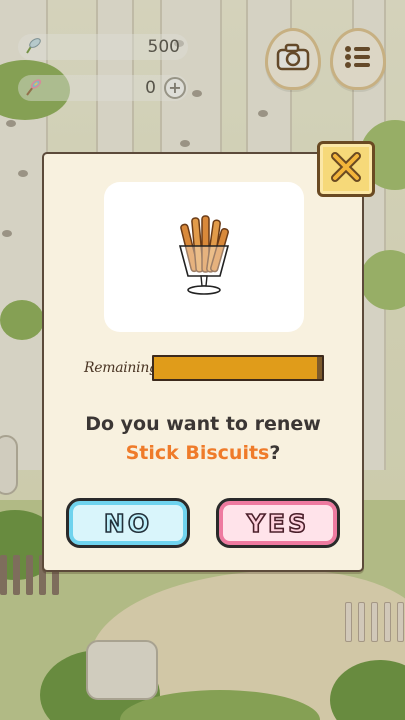  I want to click on close-button, so click(346, 169).